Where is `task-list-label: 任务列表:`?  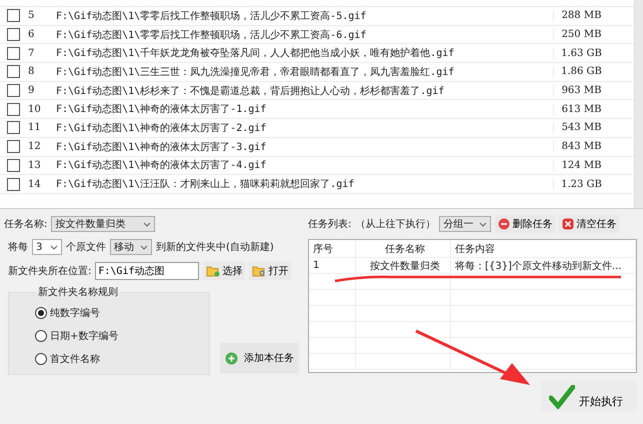
task-list-label: 任务列表: is located at coordinates (330, 224).